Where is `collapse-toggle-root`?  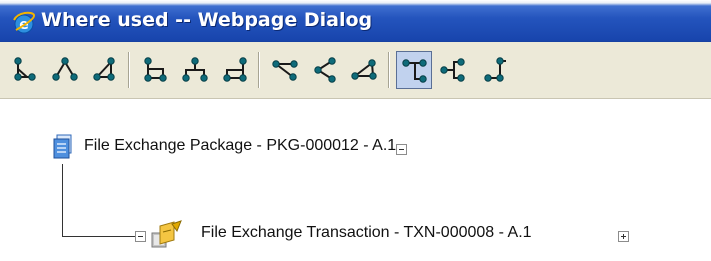
collapse-toggle-root is located at coordinates (401, 149).